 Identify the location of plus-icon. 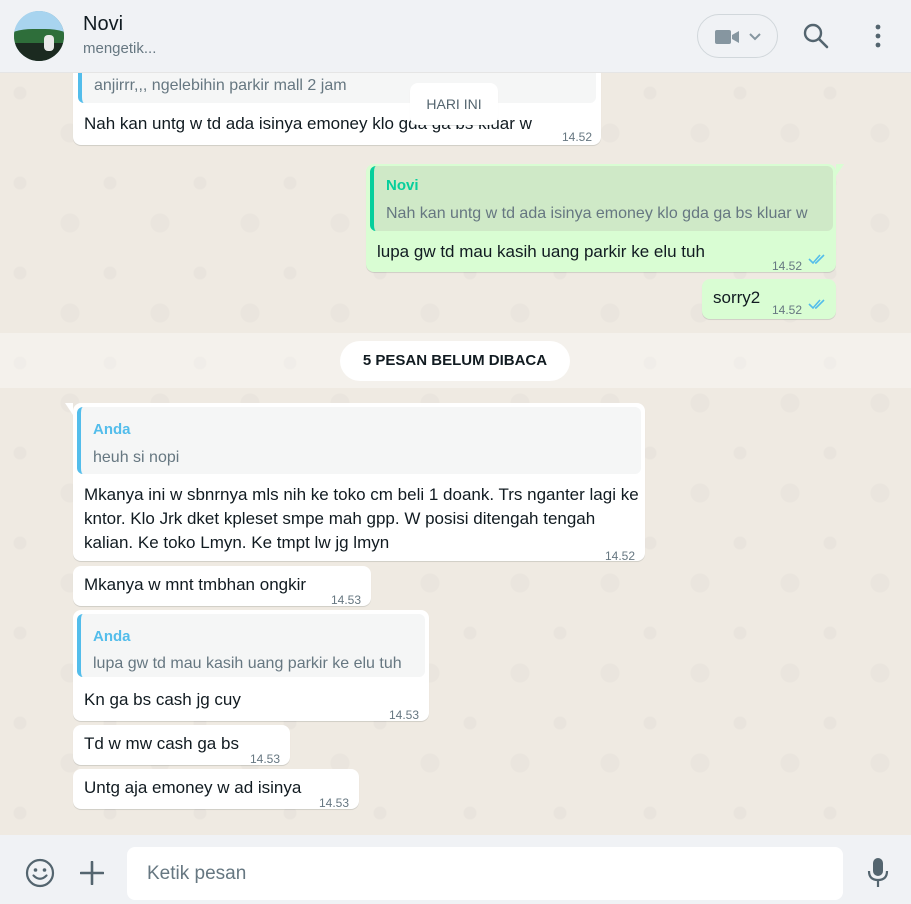
(92, 873).